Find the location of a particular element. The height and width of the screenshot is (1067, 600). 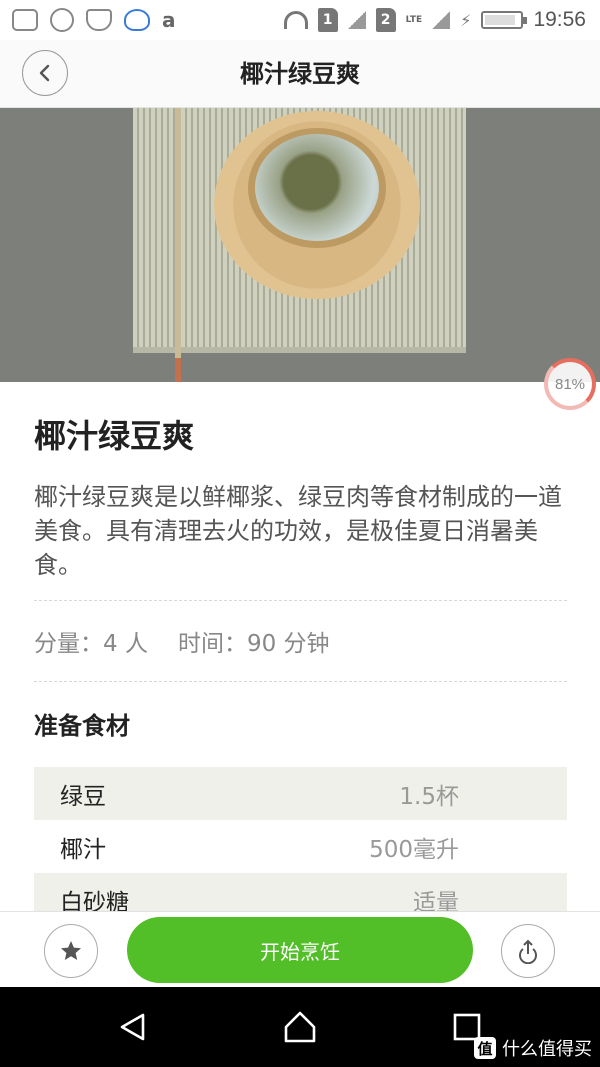

chat-icon is located at coordinates (137, 20).